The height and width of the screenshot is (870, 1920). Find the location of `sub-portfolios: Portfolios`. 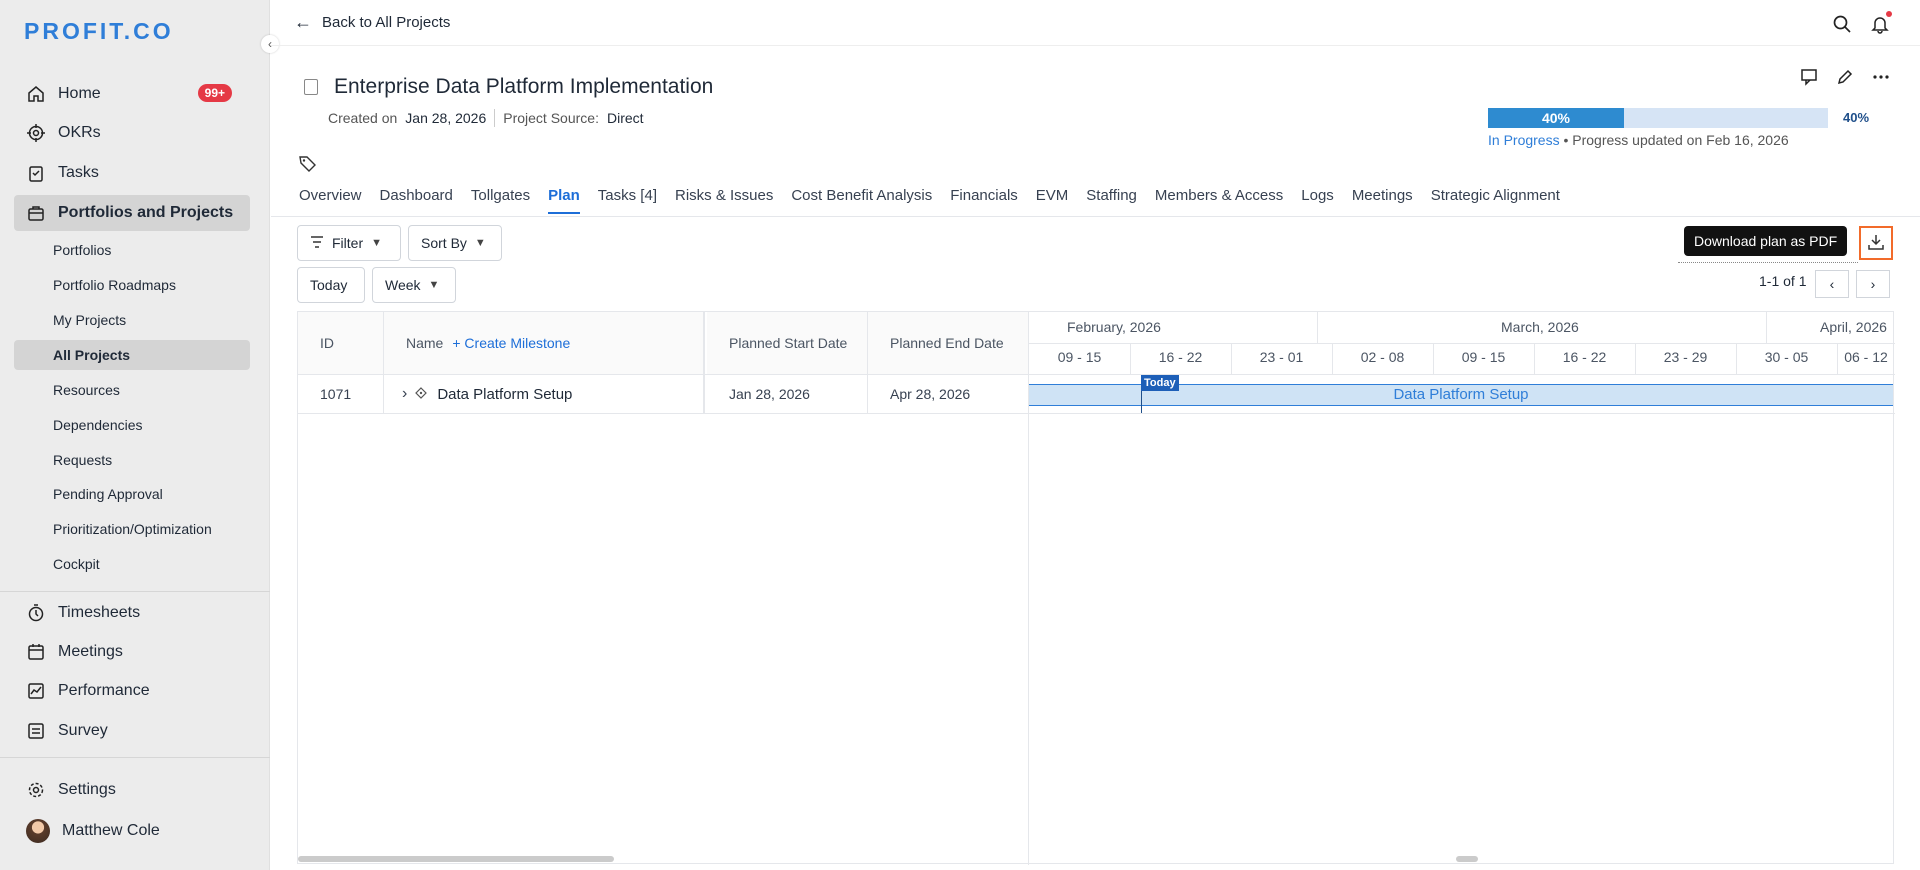

sub-portfolios: Portfolios is located at coordinates (132, 250).